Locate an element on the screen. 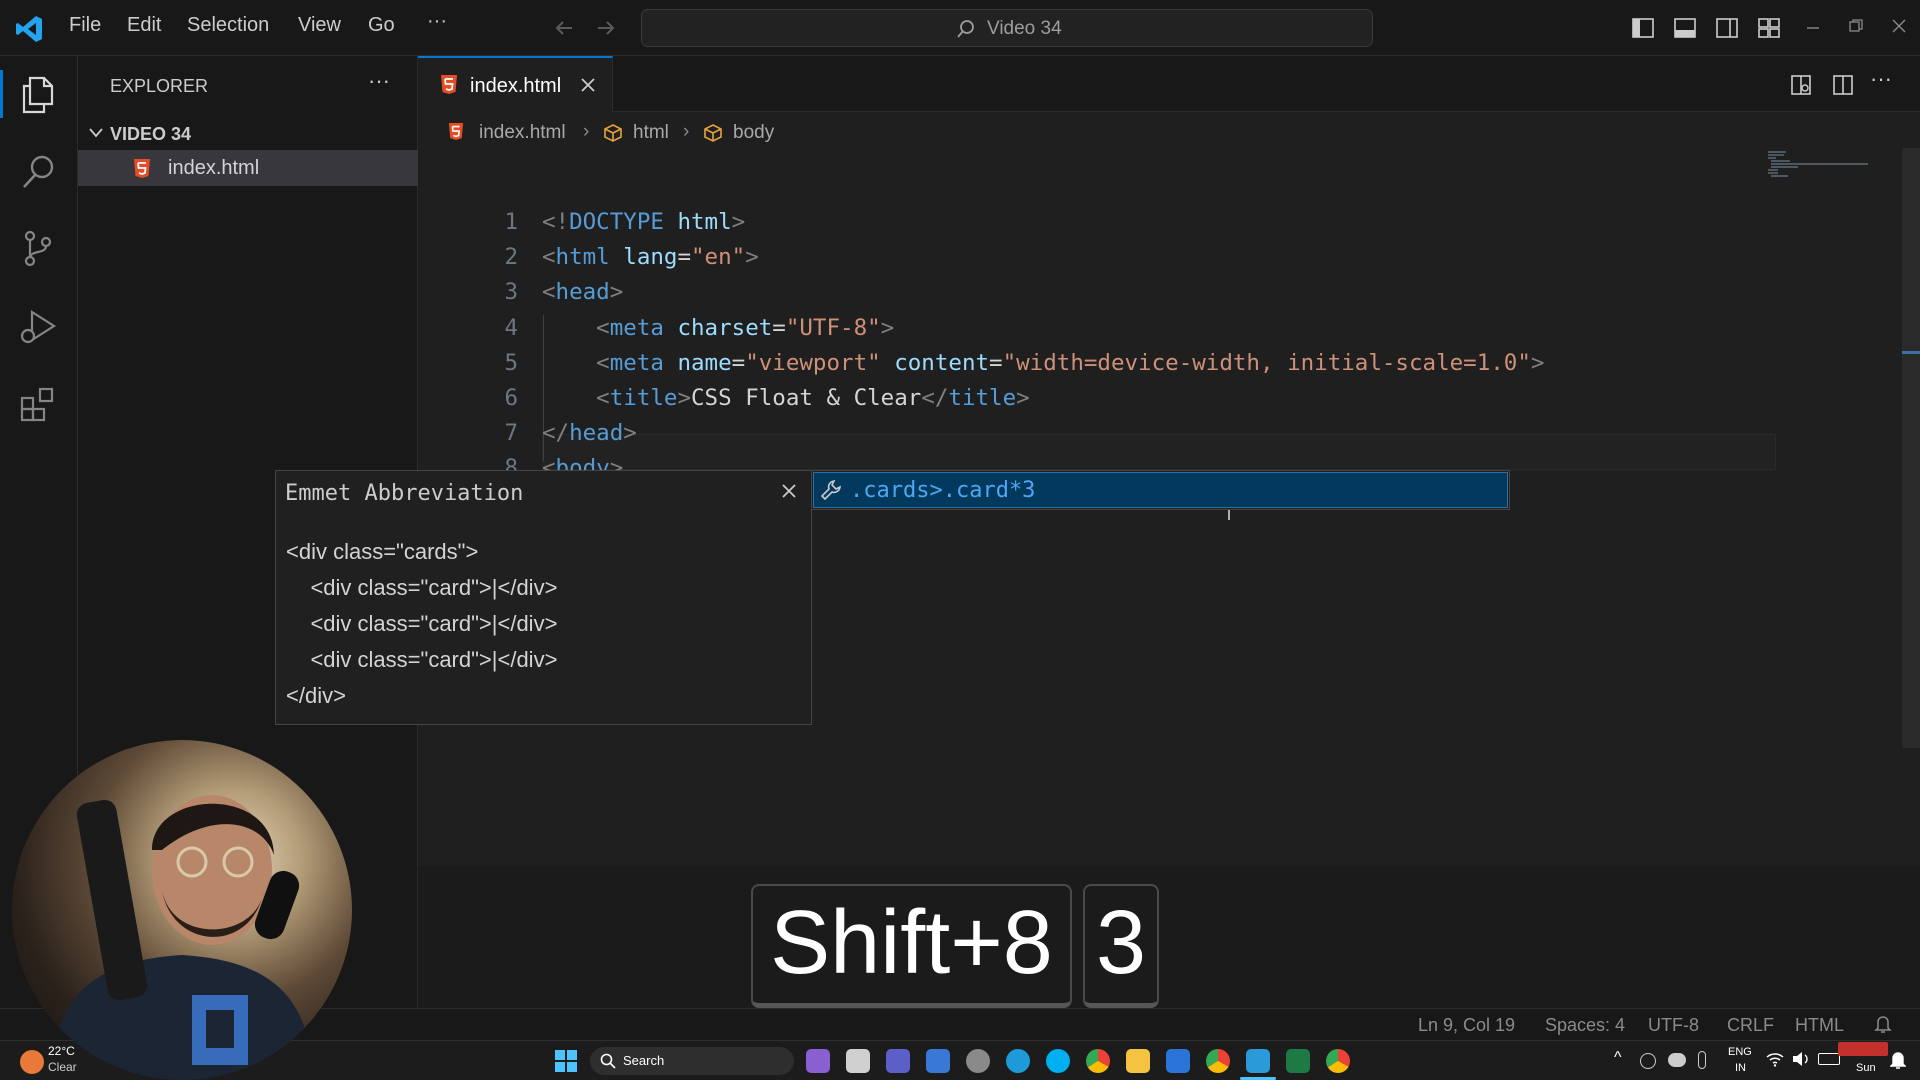 The height and width of the screenshot is (1080, 1920). status-language: HTML is located at coordinates (1819, 1025).